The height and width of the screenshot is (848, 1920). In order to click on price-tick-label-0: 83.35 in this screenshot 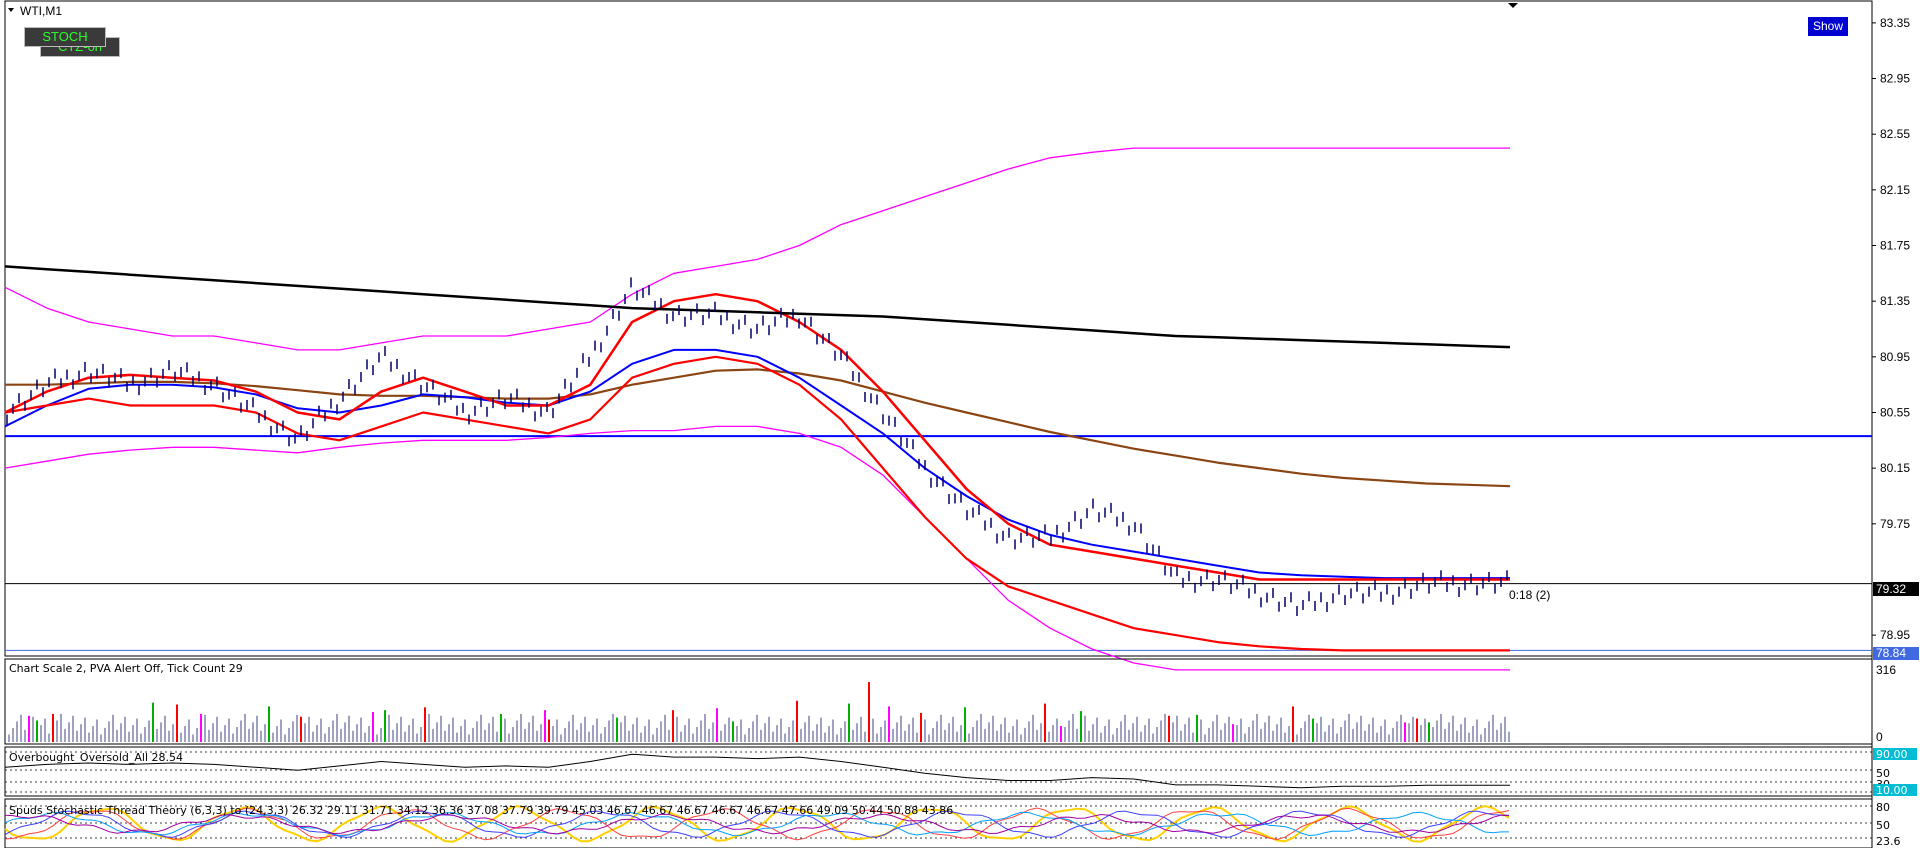, I will do `click(1895, 23)`.